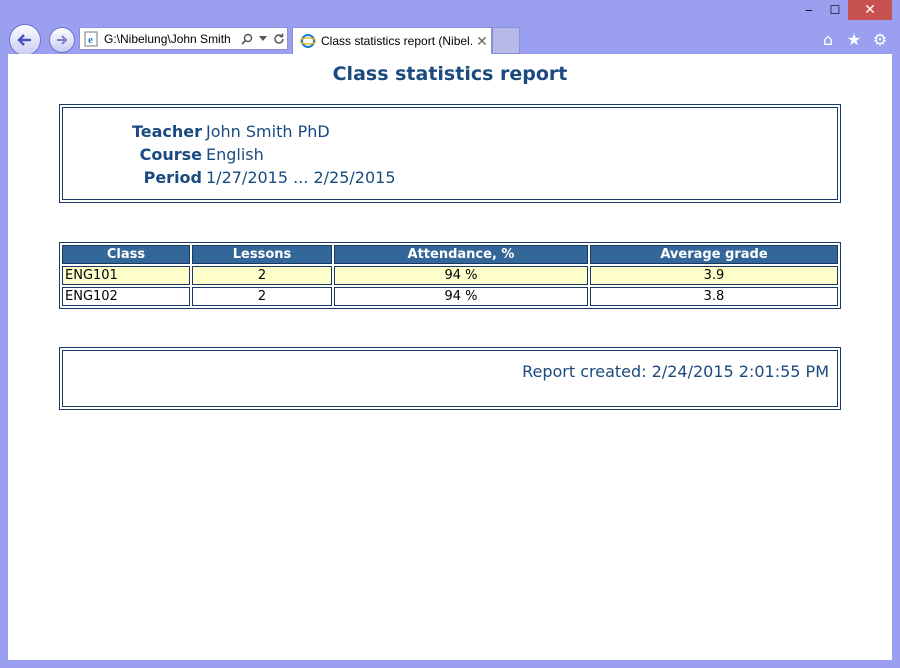 This screenshot has height=668, width=900. I want to click on window-controls: ‒ ☐ ✕, so click(844, 11).